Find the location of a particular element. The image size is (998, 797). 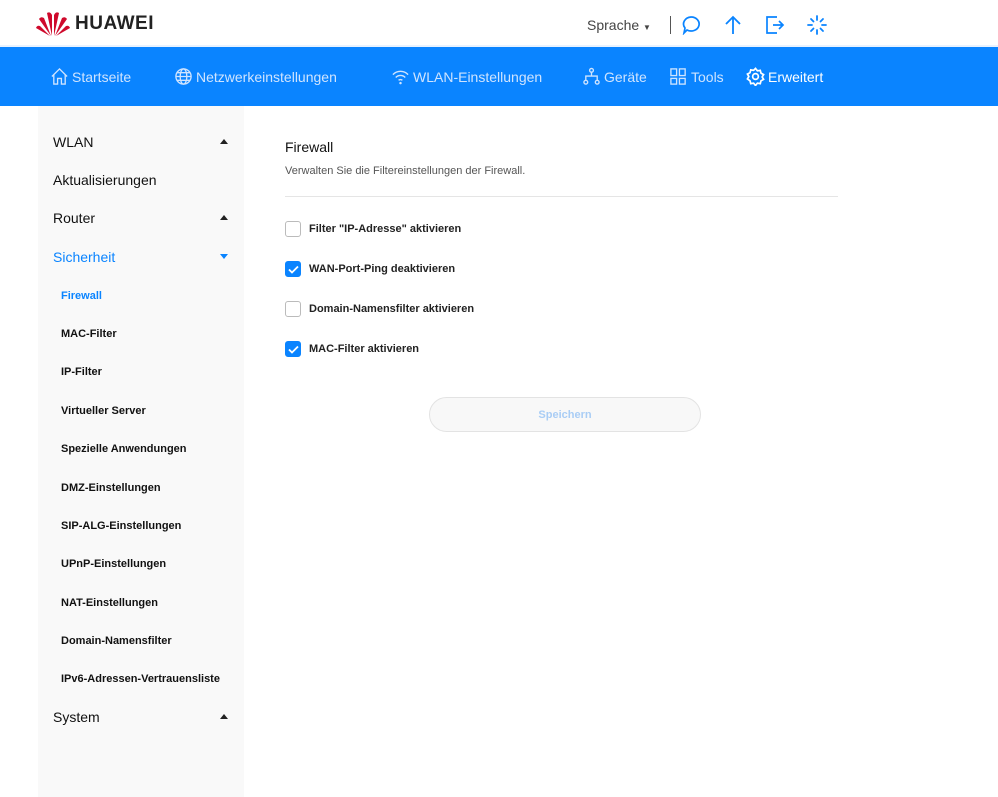

nav-tools: Tools is located at coordinates (696, 76).